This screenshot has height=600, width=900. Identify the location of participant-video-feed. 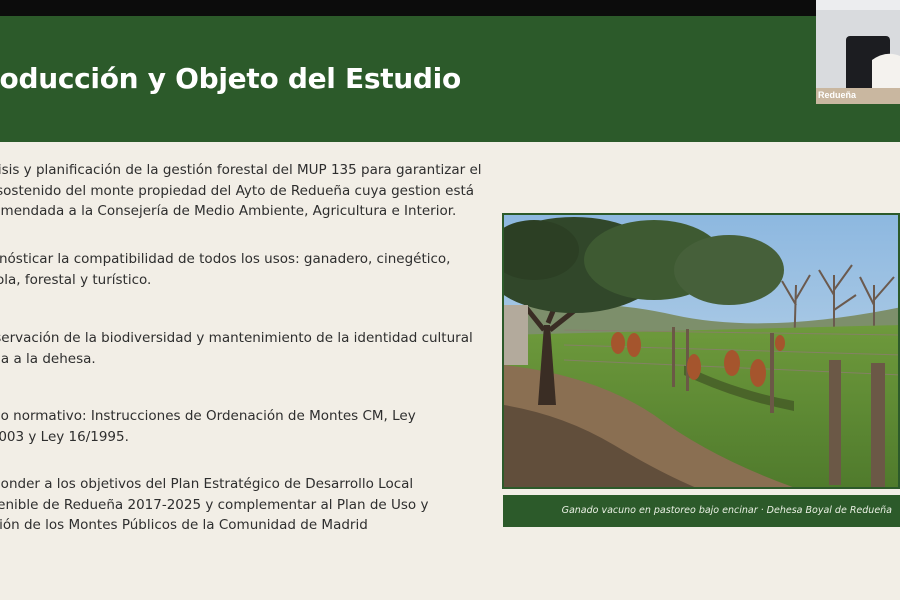
(858, 52).